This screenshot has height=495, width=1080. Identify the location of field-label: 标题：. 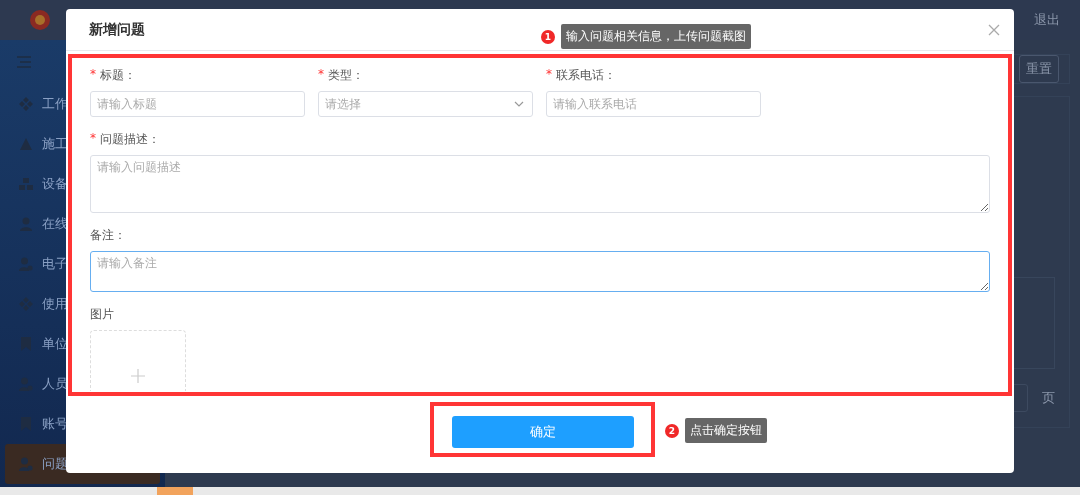
(118, 75).